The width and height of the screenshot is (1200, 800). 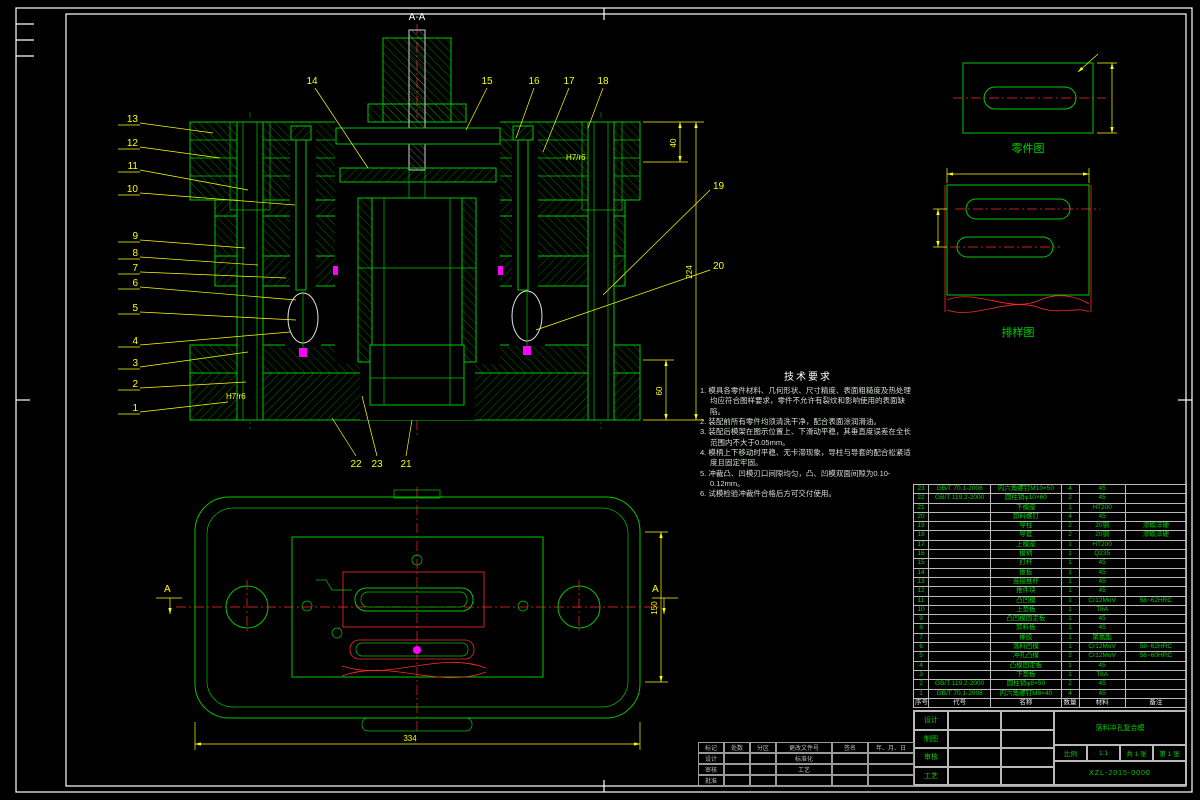 I want to click on plan-view: 334 150 A A, so click(x=417, y=618).